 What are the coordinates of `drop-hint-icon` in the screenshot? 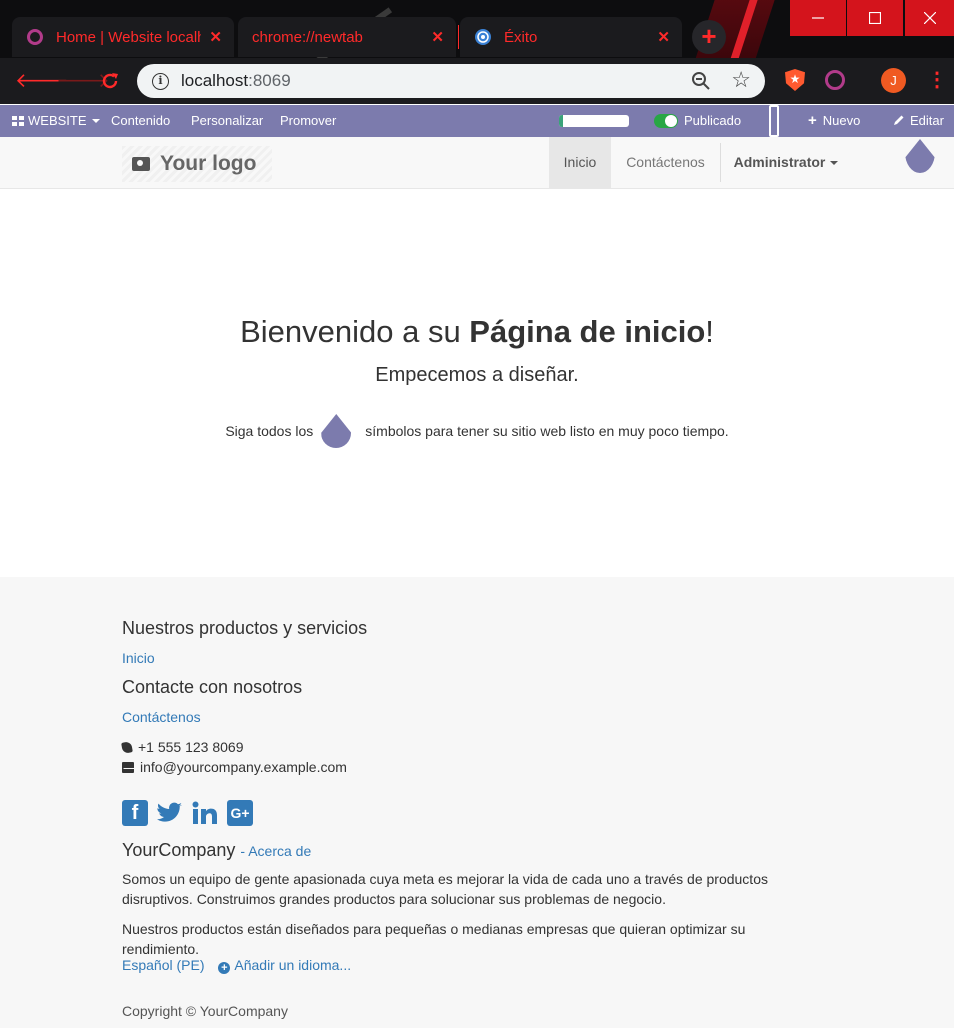 It's located at (336, 431).